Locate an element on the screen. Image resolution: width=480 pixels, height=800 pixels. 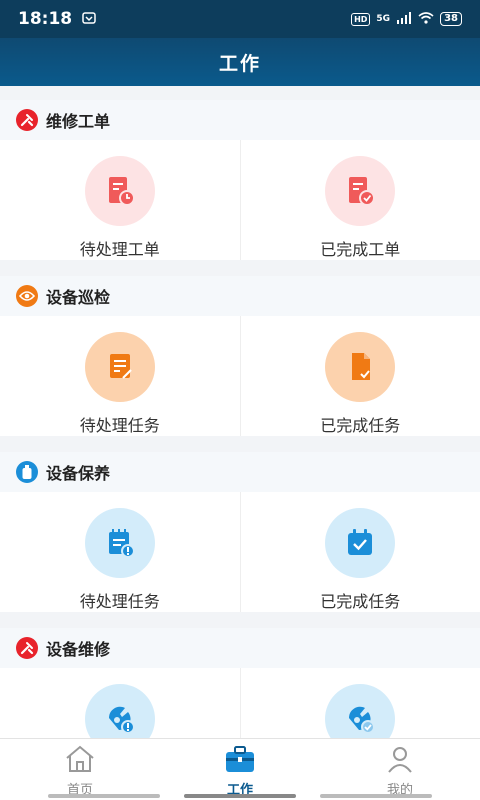
pending-inspection-tile: 待处理任务 is located at coordinates (120, 376).